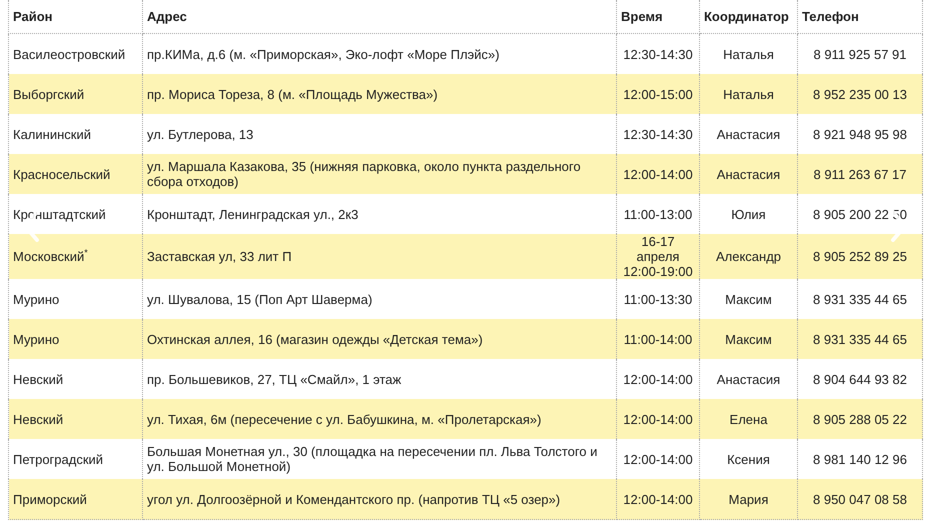 The width and height of the screenshot is (930, 525). I want to click on column-header: Район, so click(75, 17).